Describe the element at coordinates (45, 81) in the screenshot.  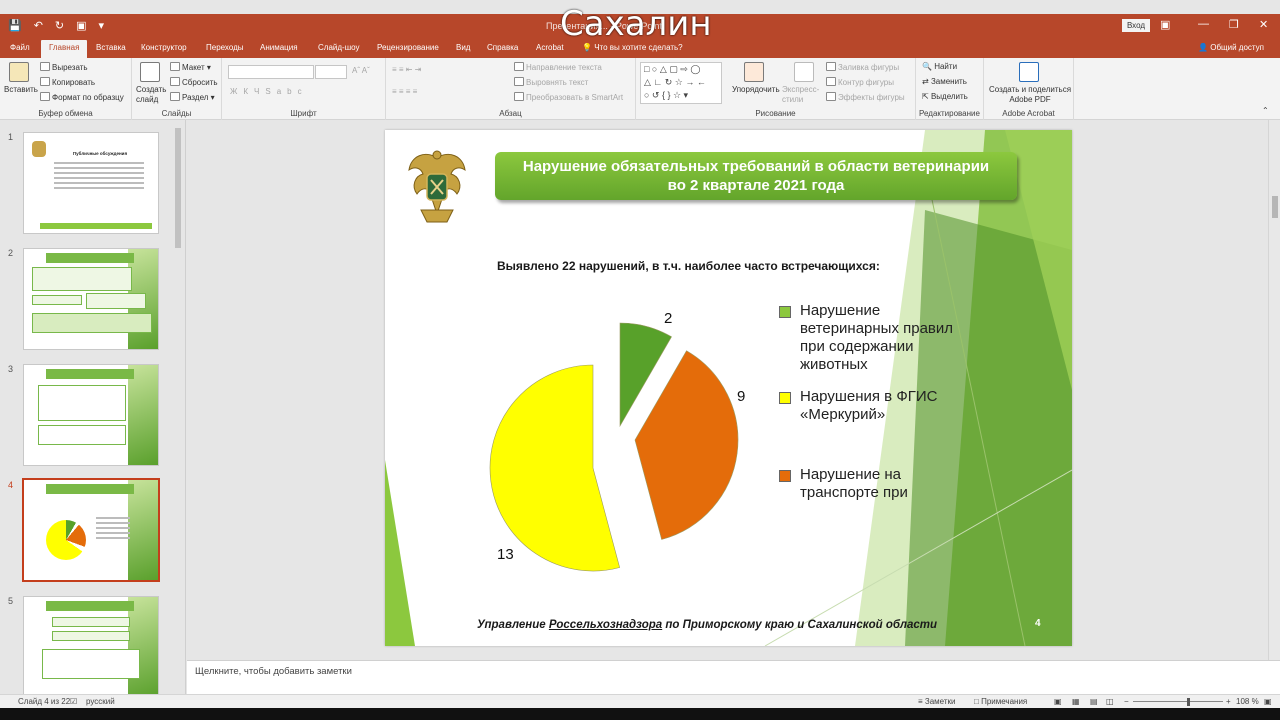
I see `copy-icon` at that location.